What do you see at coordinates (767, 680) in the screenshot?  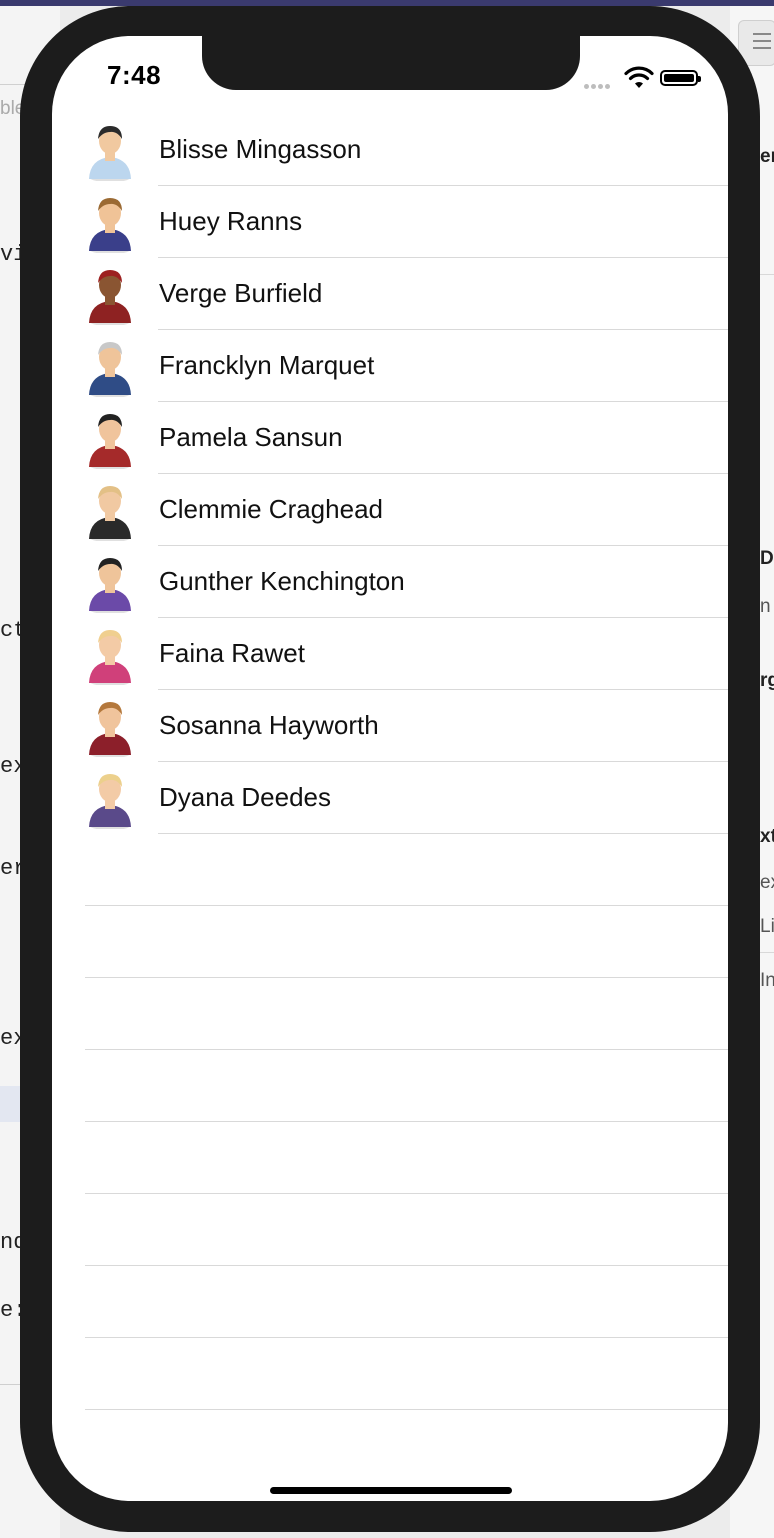 I see `ide-fragment: rg` at bounding box center [767, 680].